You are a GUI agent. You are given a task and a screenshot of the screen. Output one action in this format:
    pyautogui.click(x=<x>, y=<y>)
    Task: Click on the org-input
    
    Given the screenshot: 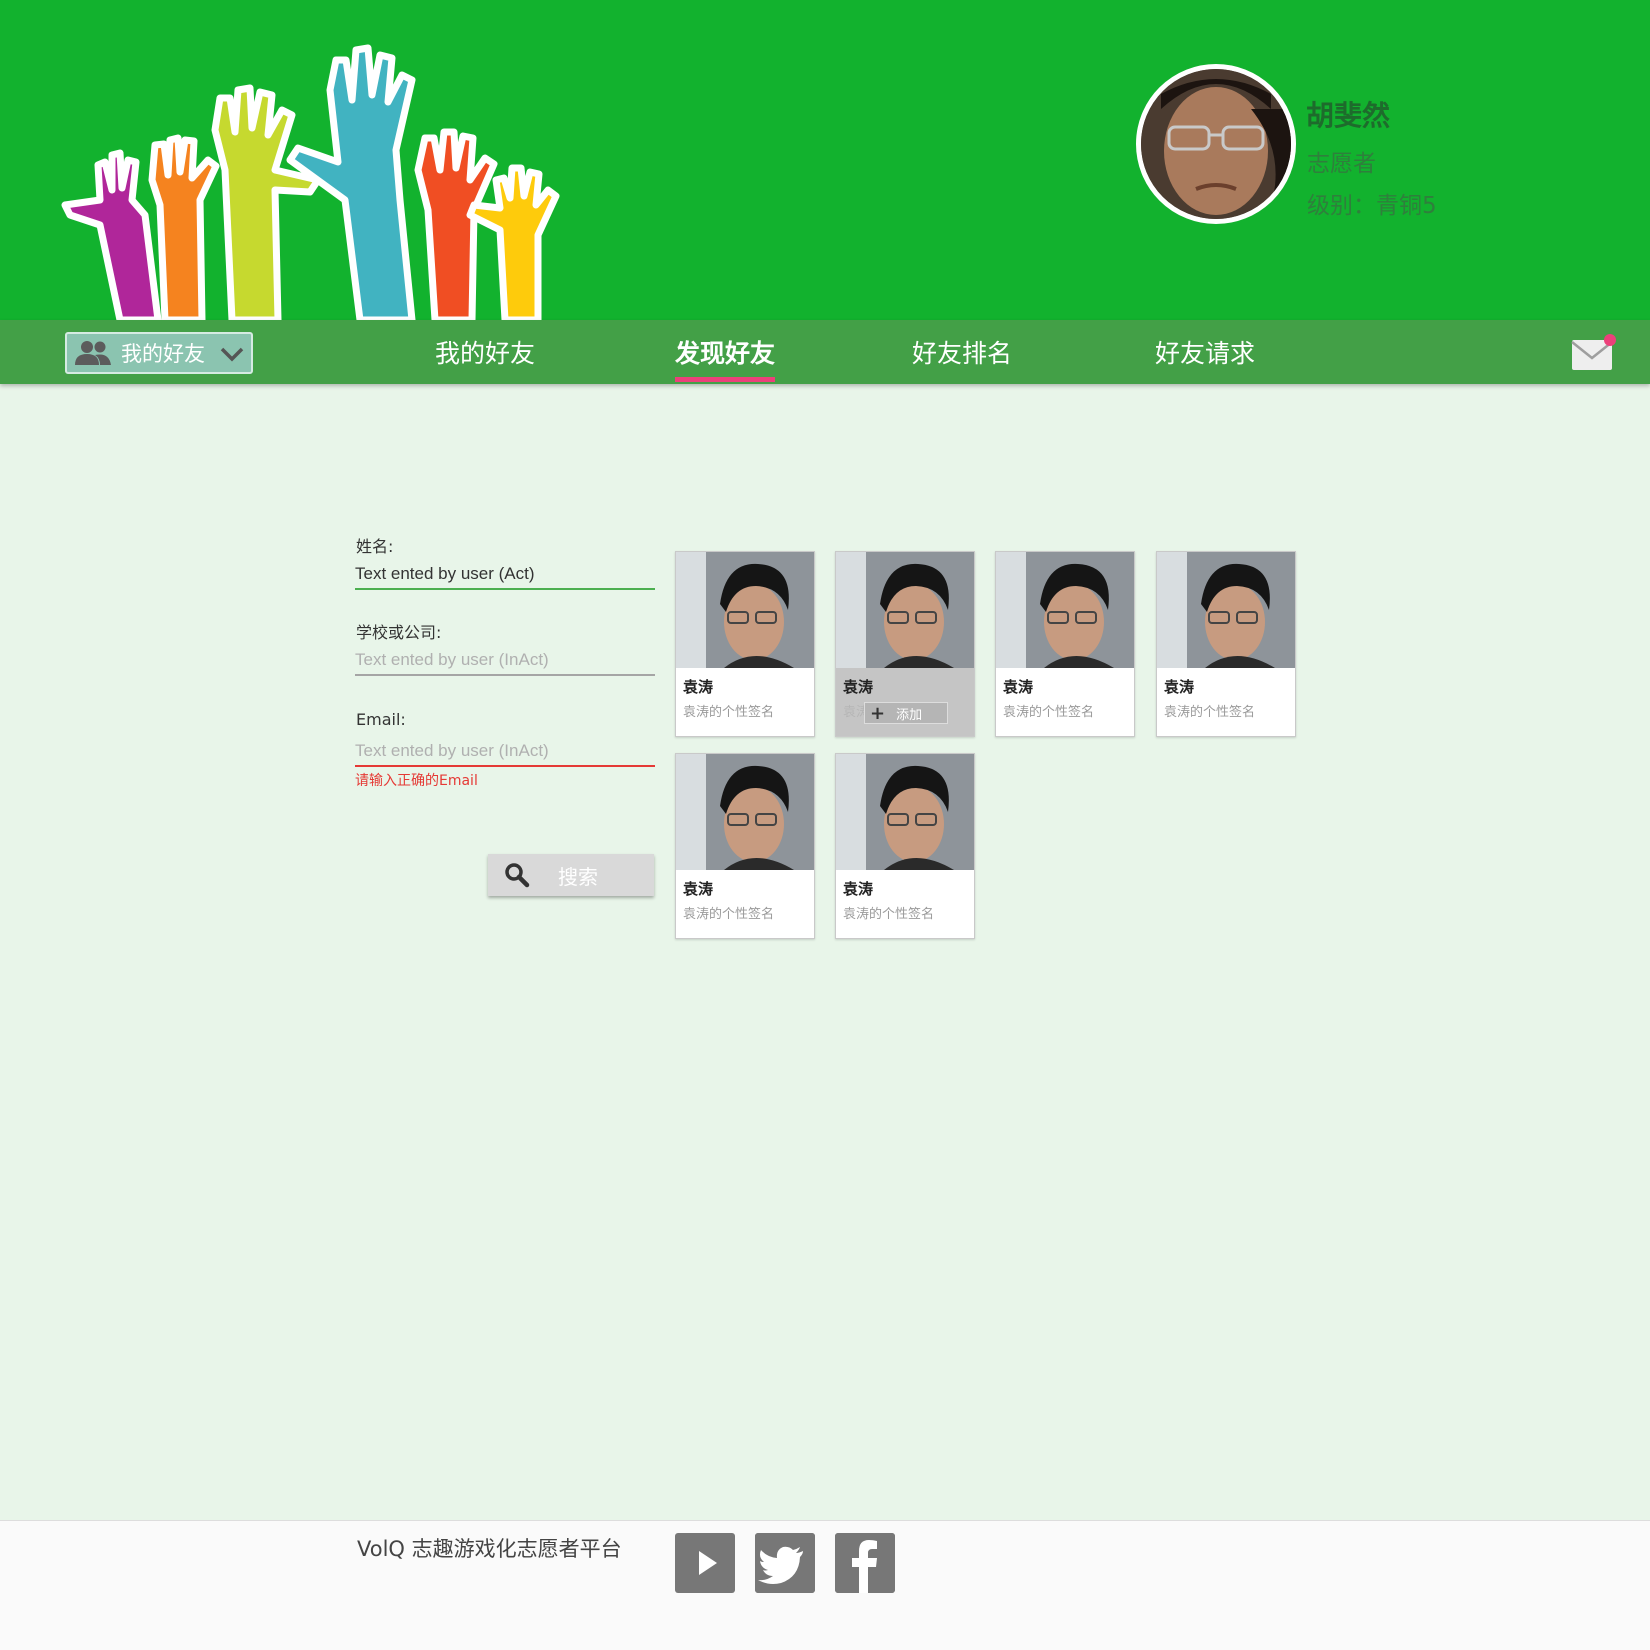 What is the action you would take?
    pyautogui.click(x=505, y=661)
    